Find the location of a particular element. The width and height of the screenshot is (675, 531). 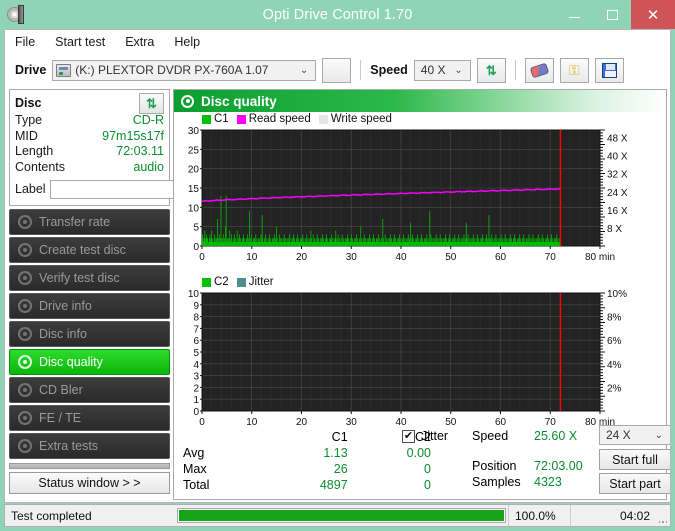

minimize-button is located at coordinates (574, 14).